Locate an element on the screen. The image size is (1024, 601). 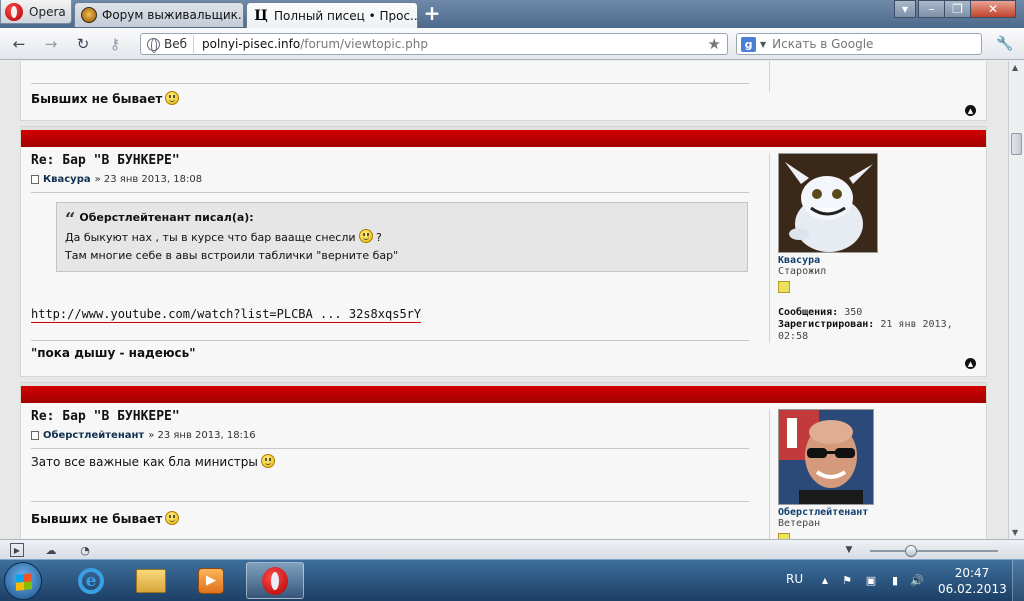
tray-expand-icon: ▲ is located at coordinates (825, 580).